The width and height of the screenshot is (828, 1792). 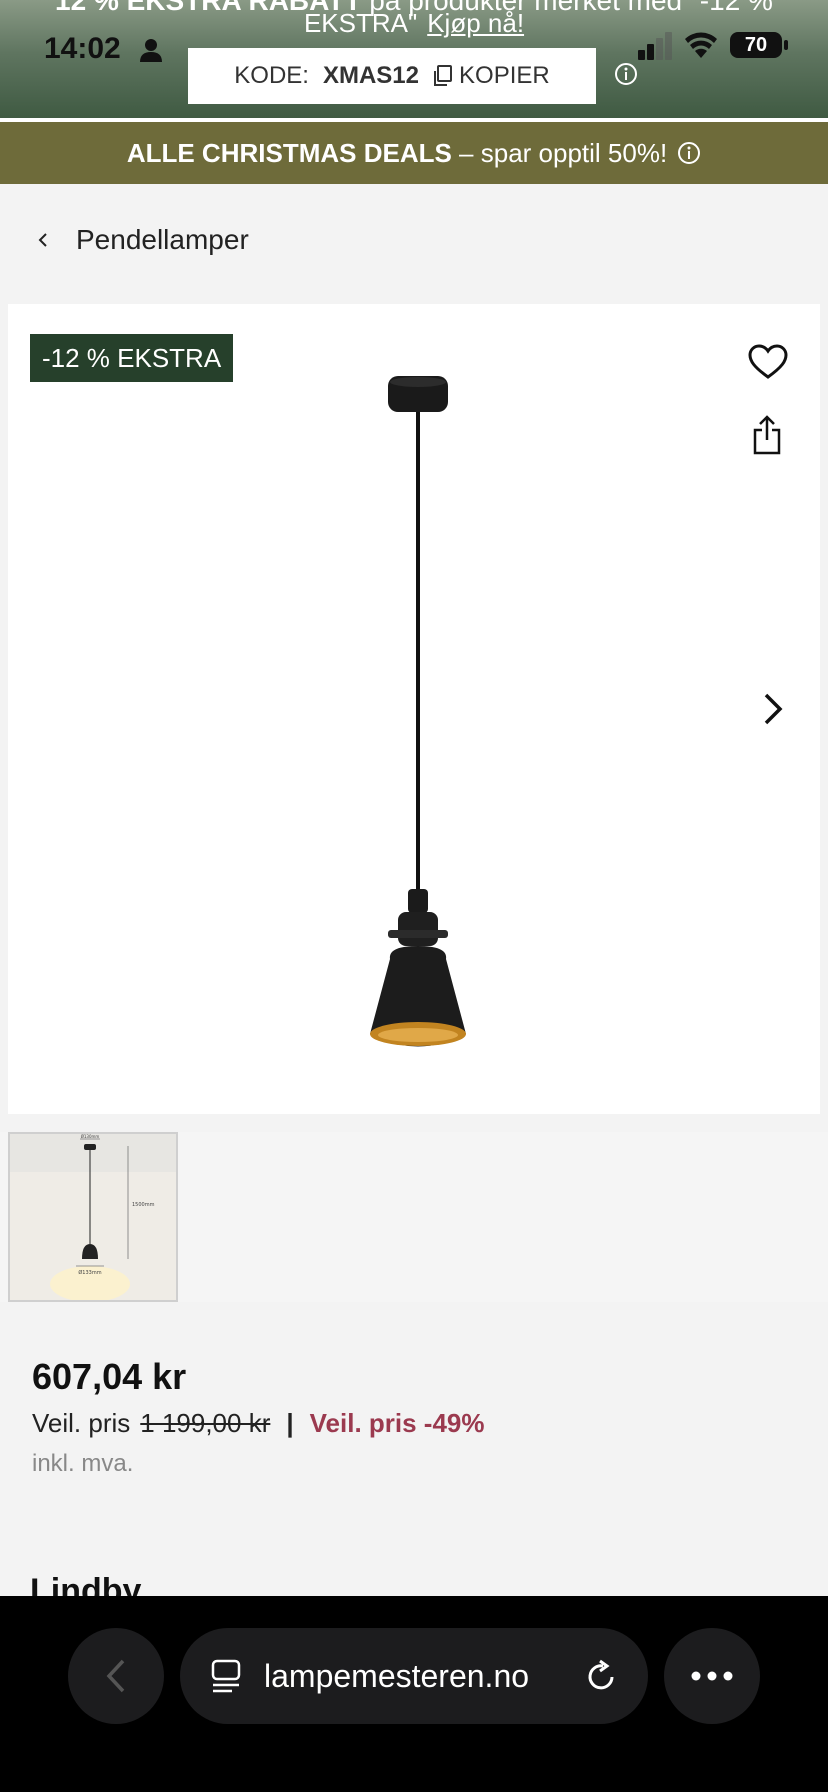 I want to click on status-time: 14:02, so click(x=82, y=48).